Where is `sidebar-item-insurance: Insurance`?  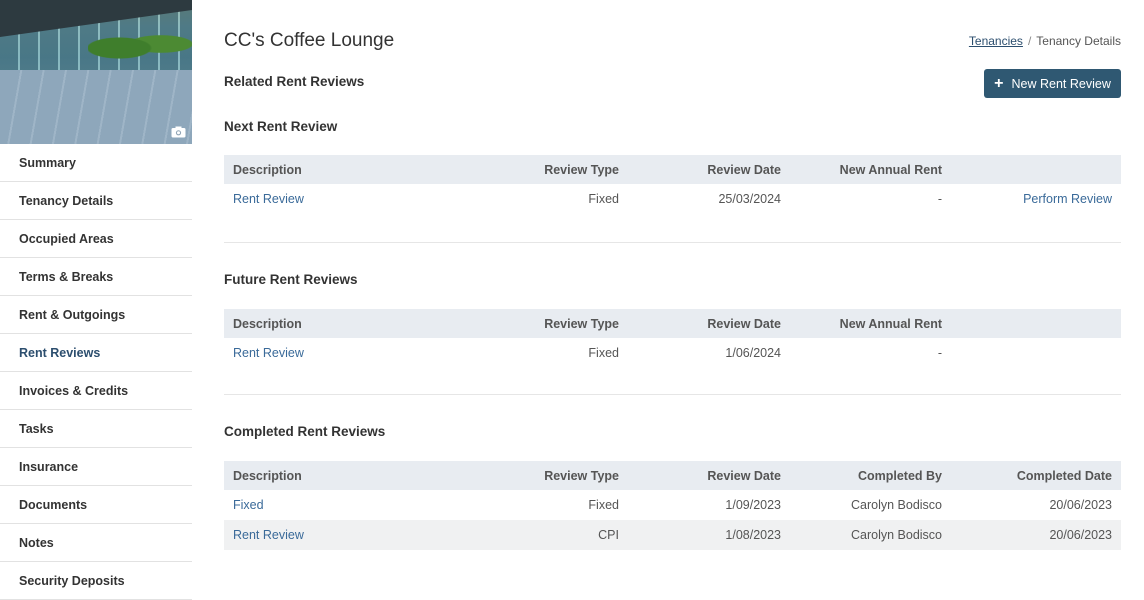
sidebar-item-insurance: Insurance is located at coordinates (96, 467).